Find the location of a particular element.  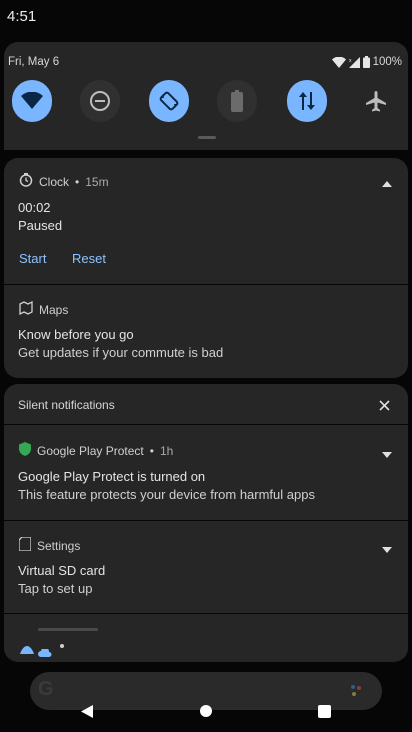

sd-card-icon is located at coordinates (25, 545).